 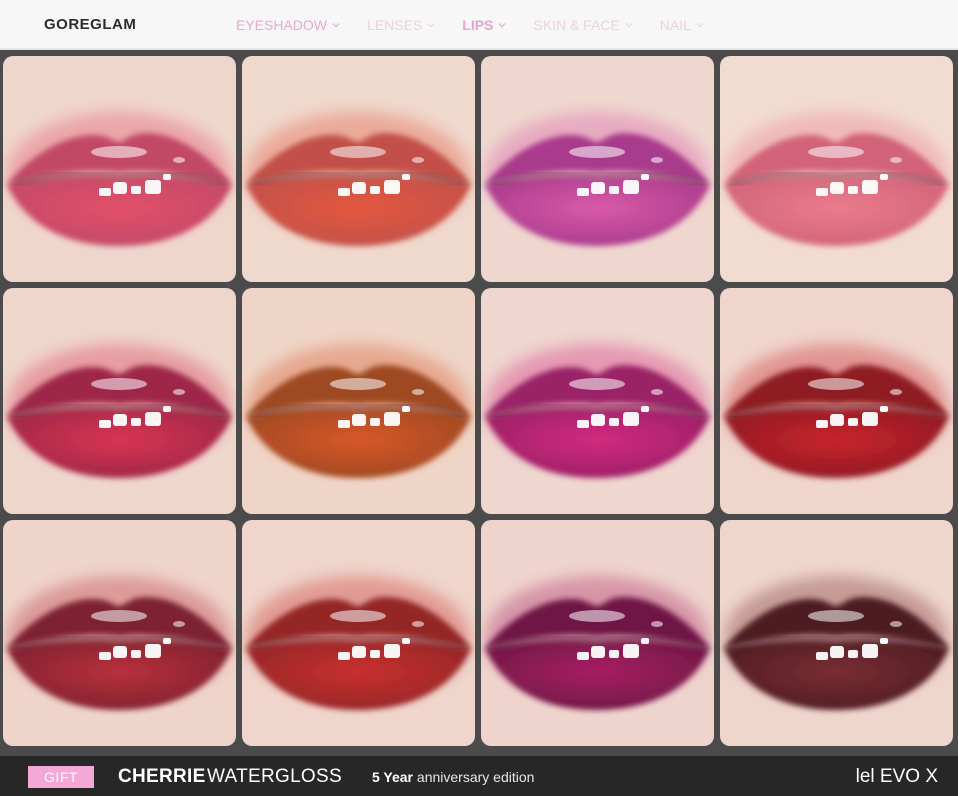 What do you see at coordinates (162, 776) in the screenshot?
I see `product-name: CHERRIE` at bounding box center [162, 776].